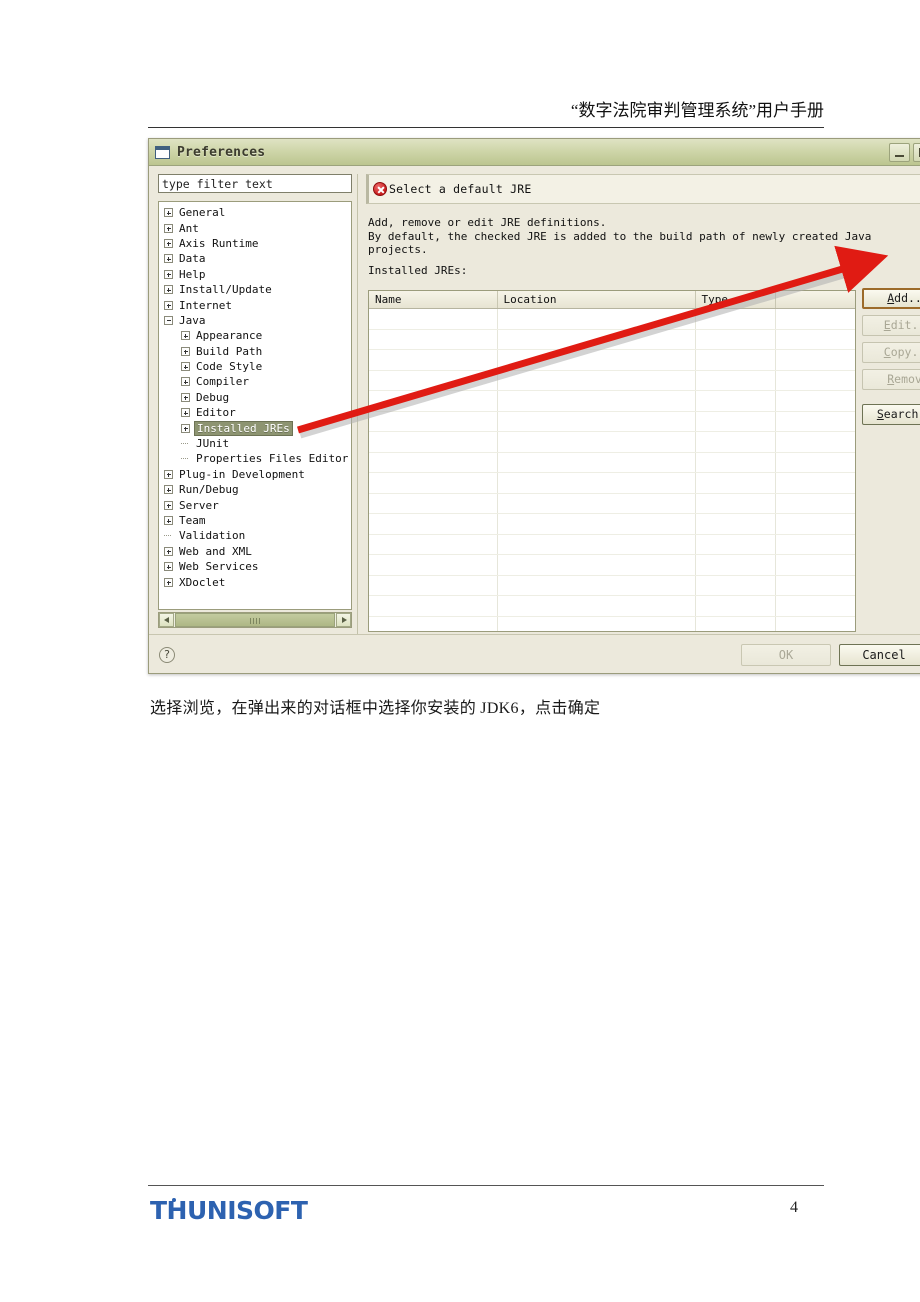 Image resolution: width=920 pixels, height=1302 pixels. Describe the element at coordinates (255, 581) in the screenshot. I see `tree-item-xdoclet: XDoclet` at that location.